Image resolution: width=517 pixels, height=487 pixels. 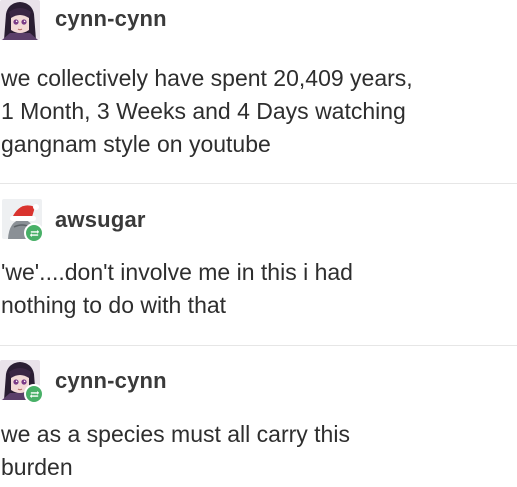 I want to click on username: awsugar, so click(x=100, y=220).